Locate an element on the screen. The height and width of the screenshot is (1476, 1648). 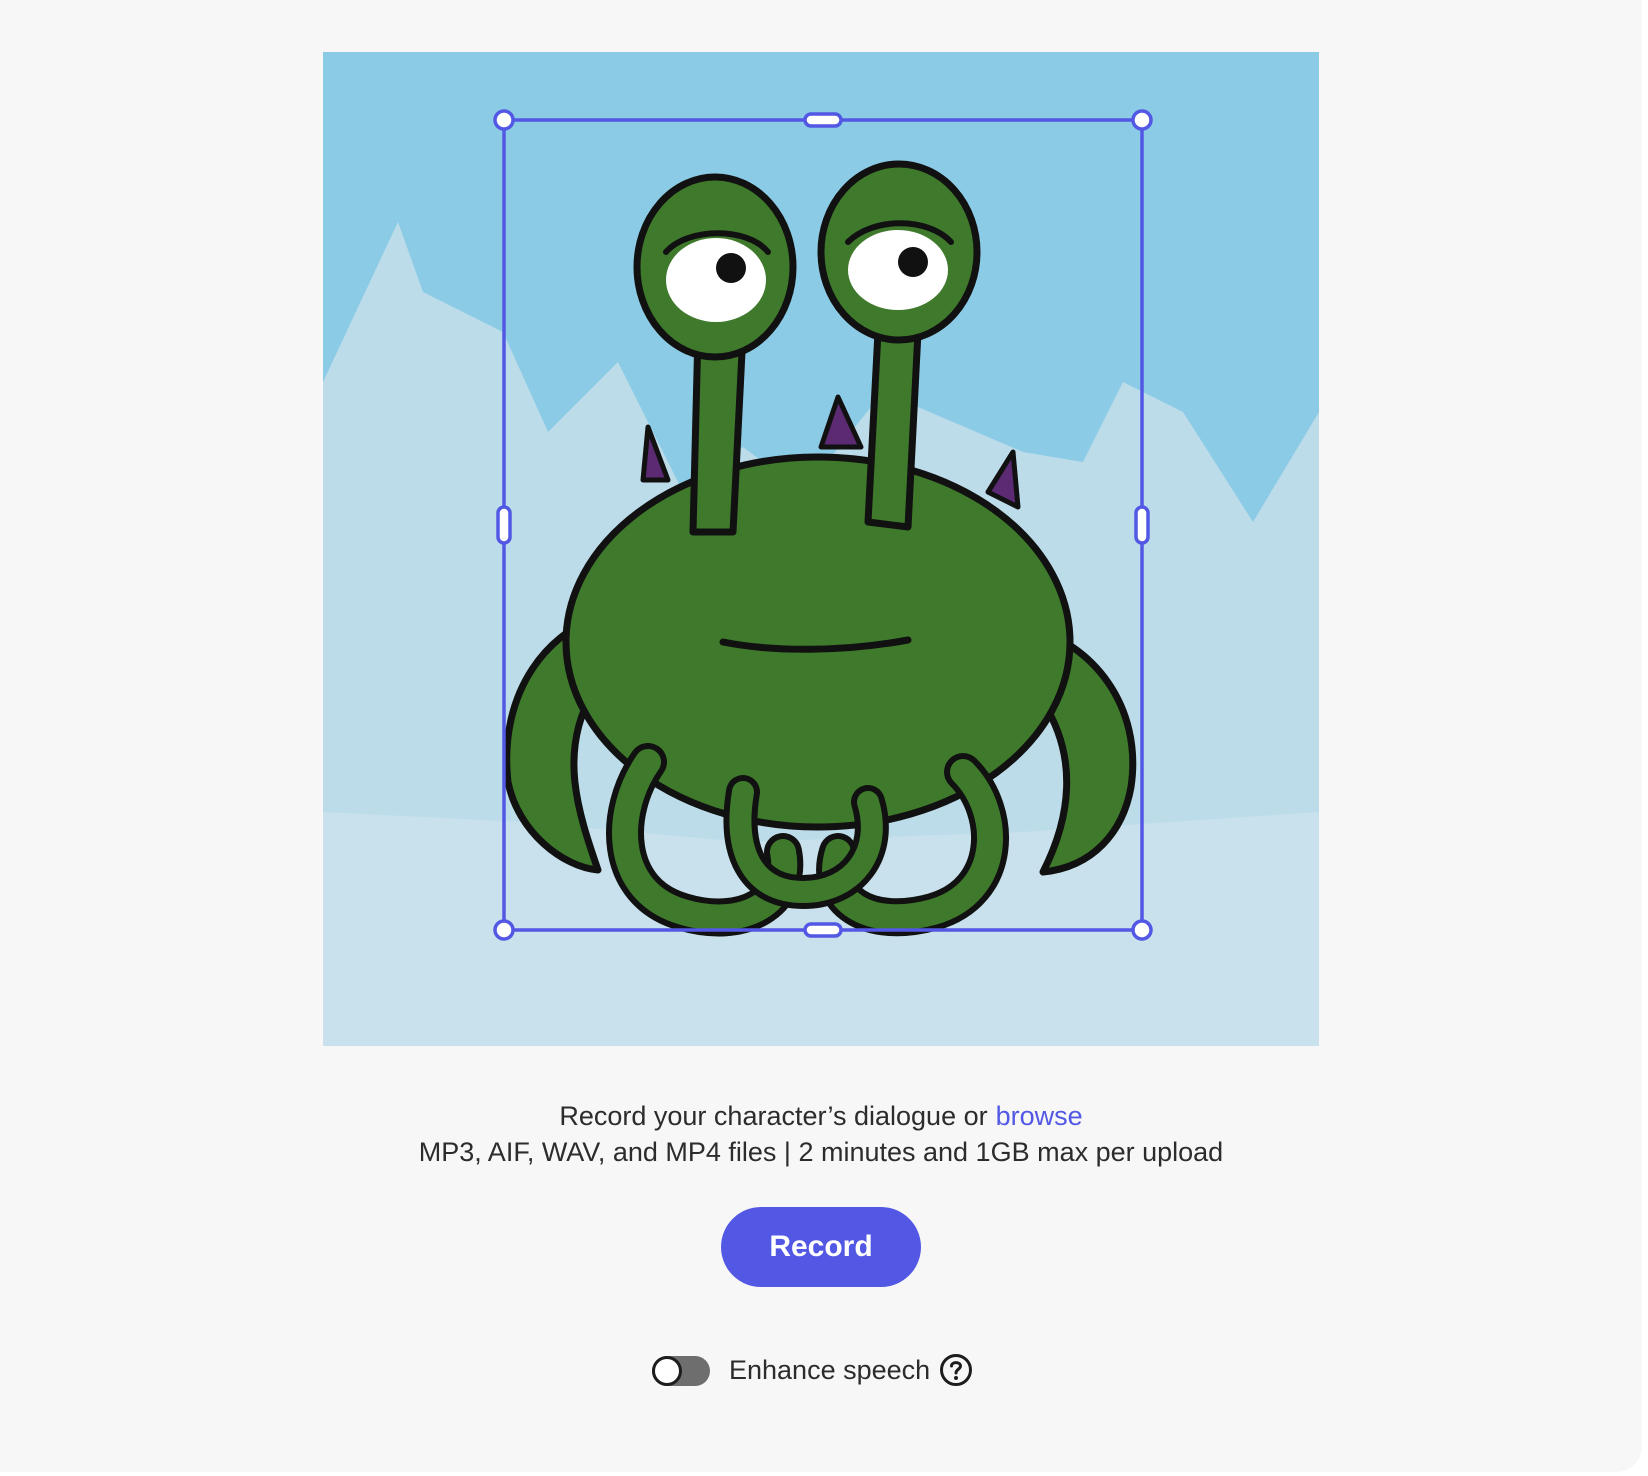
browse-link: browse is located at coordinates (1039, 1116).